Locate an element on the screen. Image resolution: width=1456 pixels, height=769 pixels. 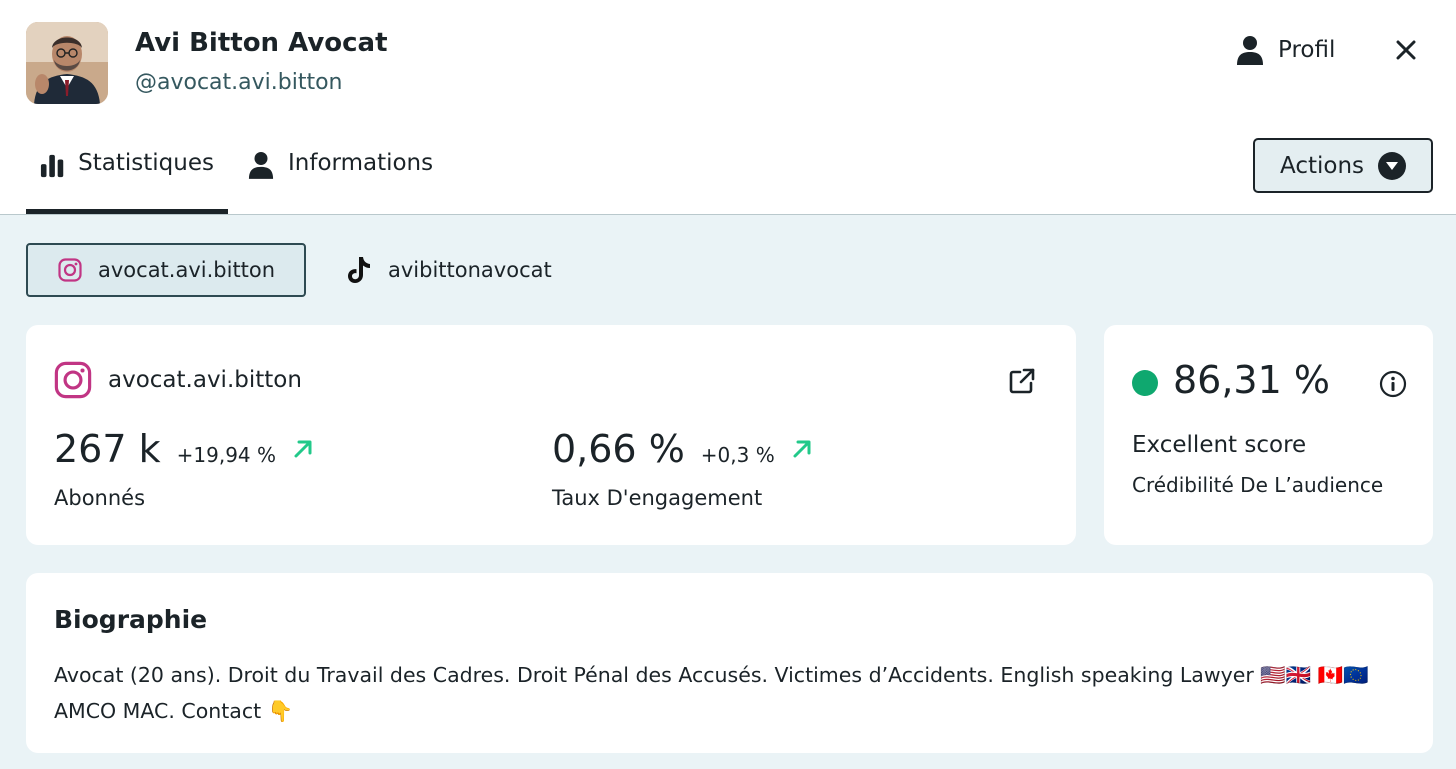
followers-delta: +19,94 % is located at coordinates (226, 455).